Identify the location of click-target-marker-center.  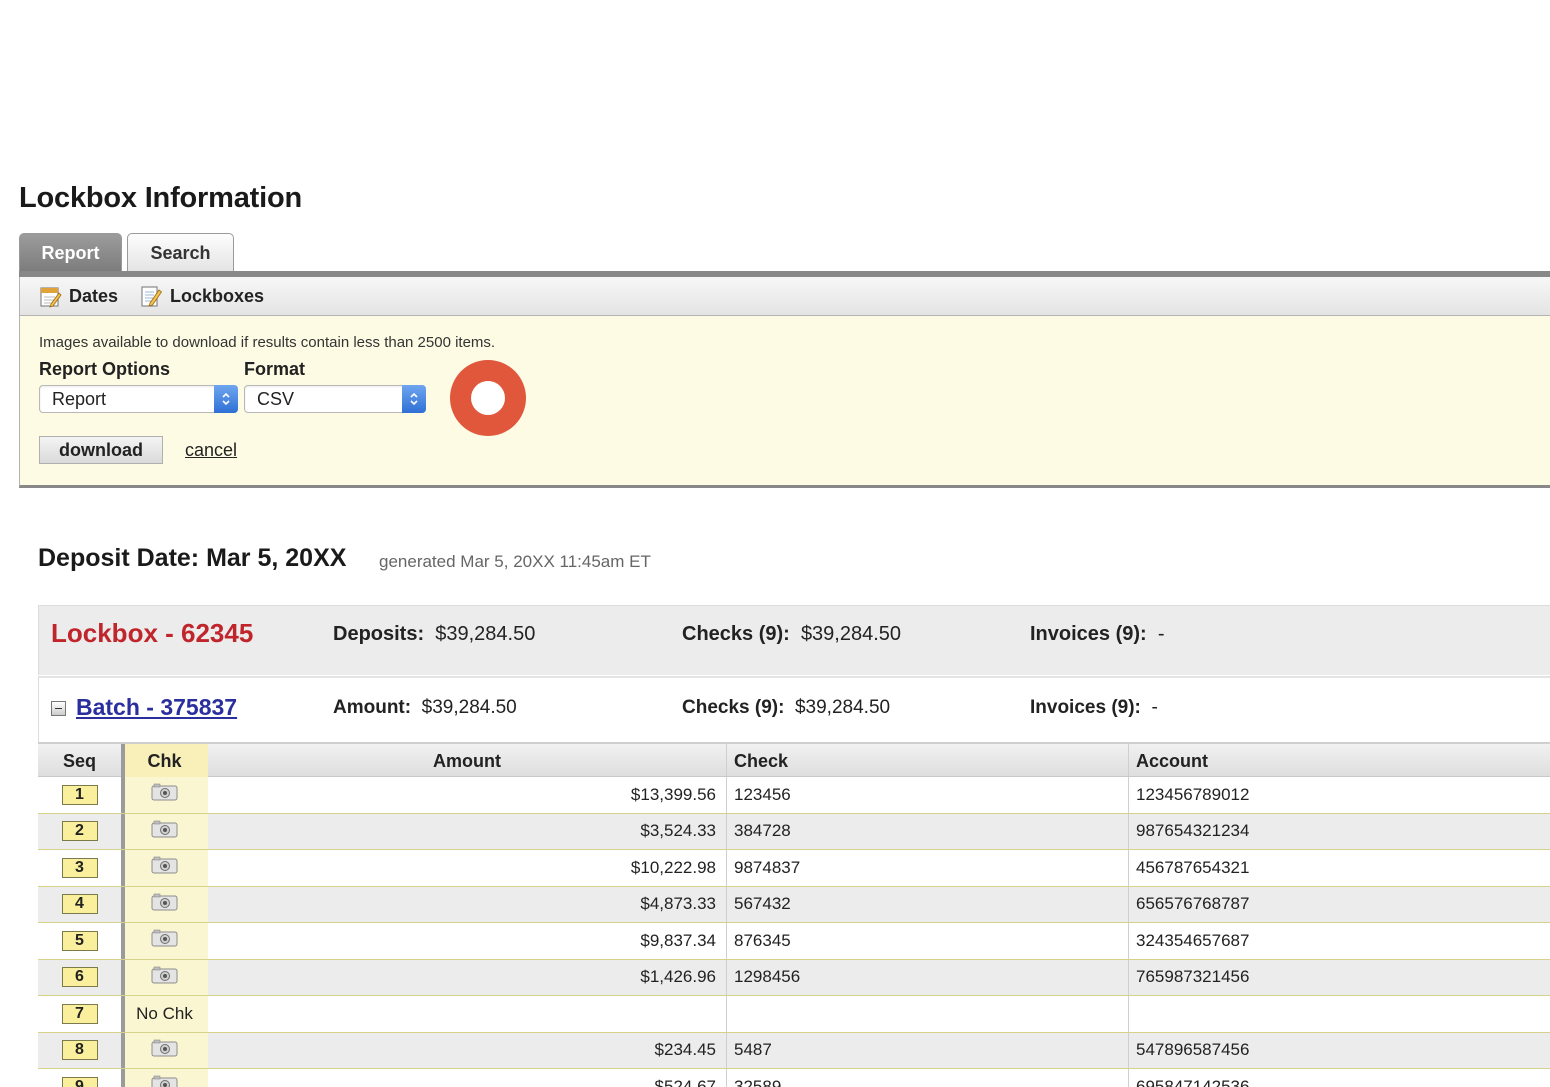
(488, 398).